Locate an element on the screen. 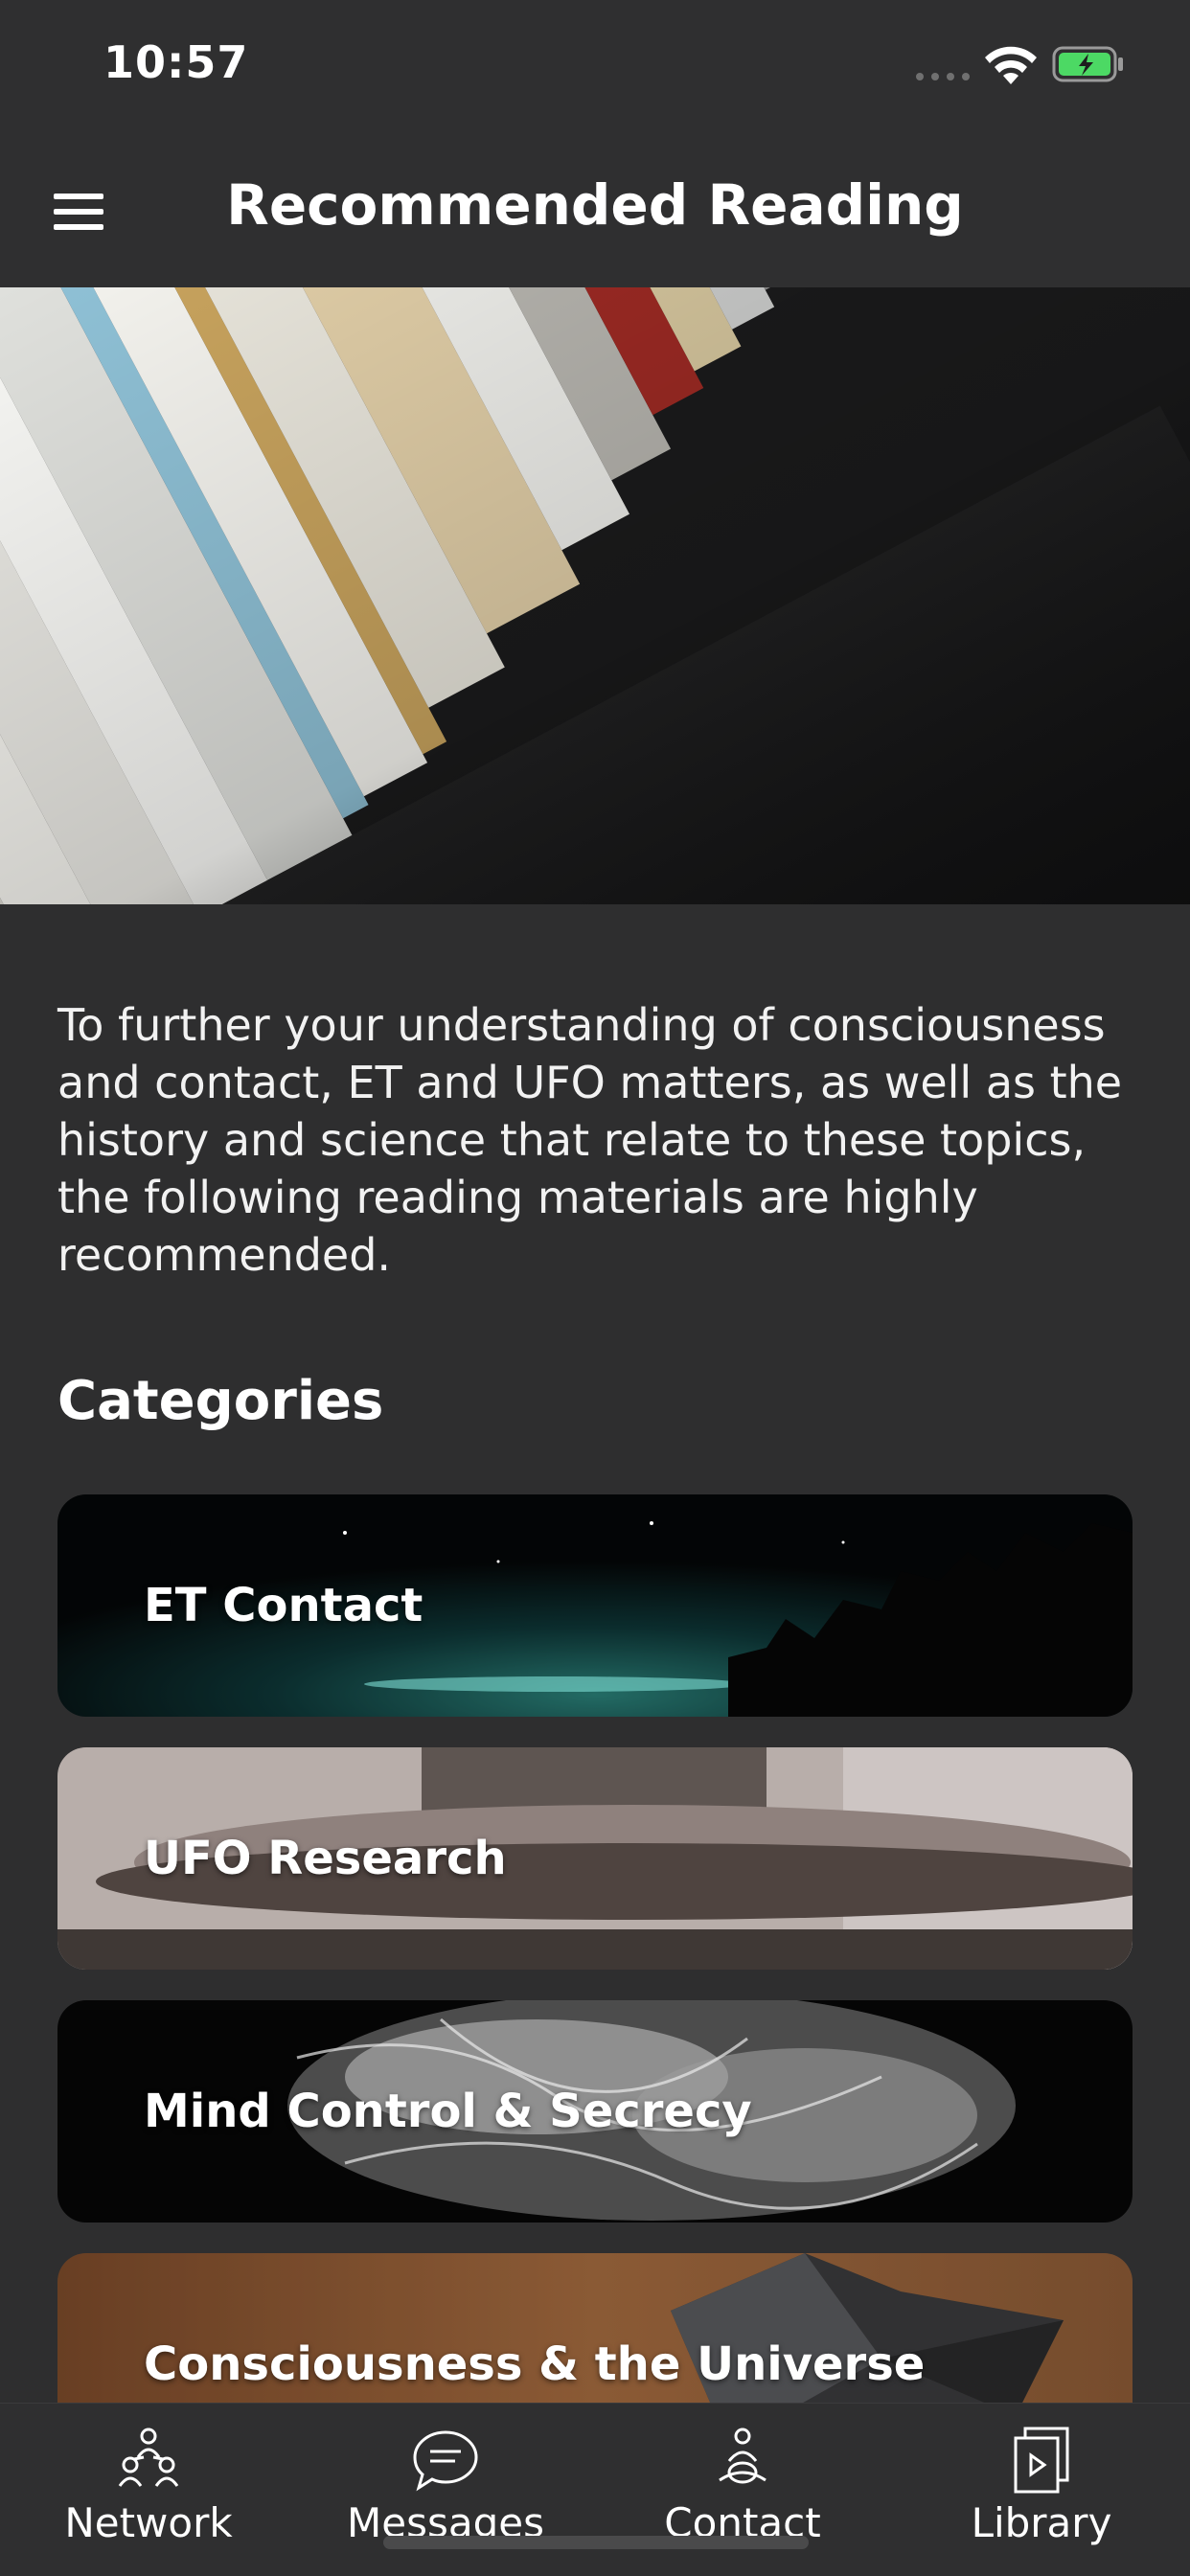 The image size is (1190, 2576). navigation-bar: Recommended Reading is located at coordinates (595, 211).